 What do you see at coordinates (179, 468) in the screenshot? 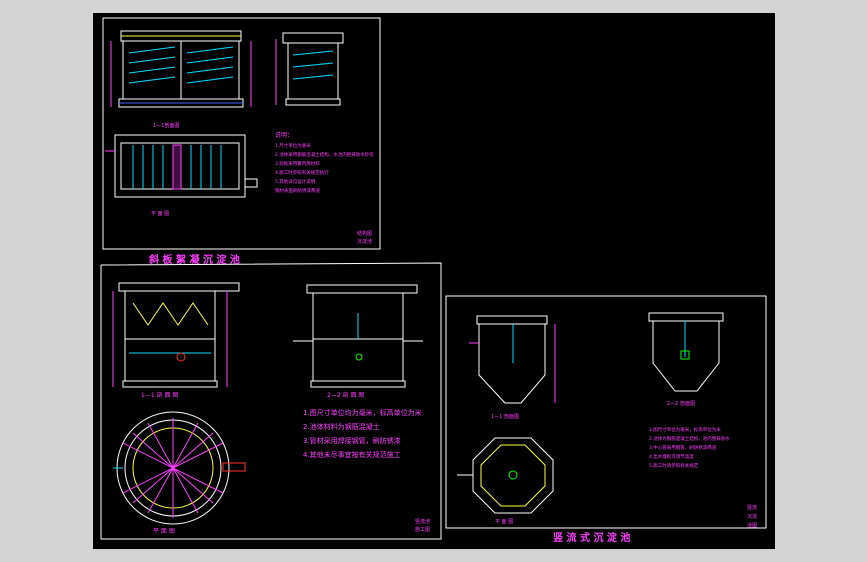
I see `sheet2-plan` at bounding box center [179, 468].